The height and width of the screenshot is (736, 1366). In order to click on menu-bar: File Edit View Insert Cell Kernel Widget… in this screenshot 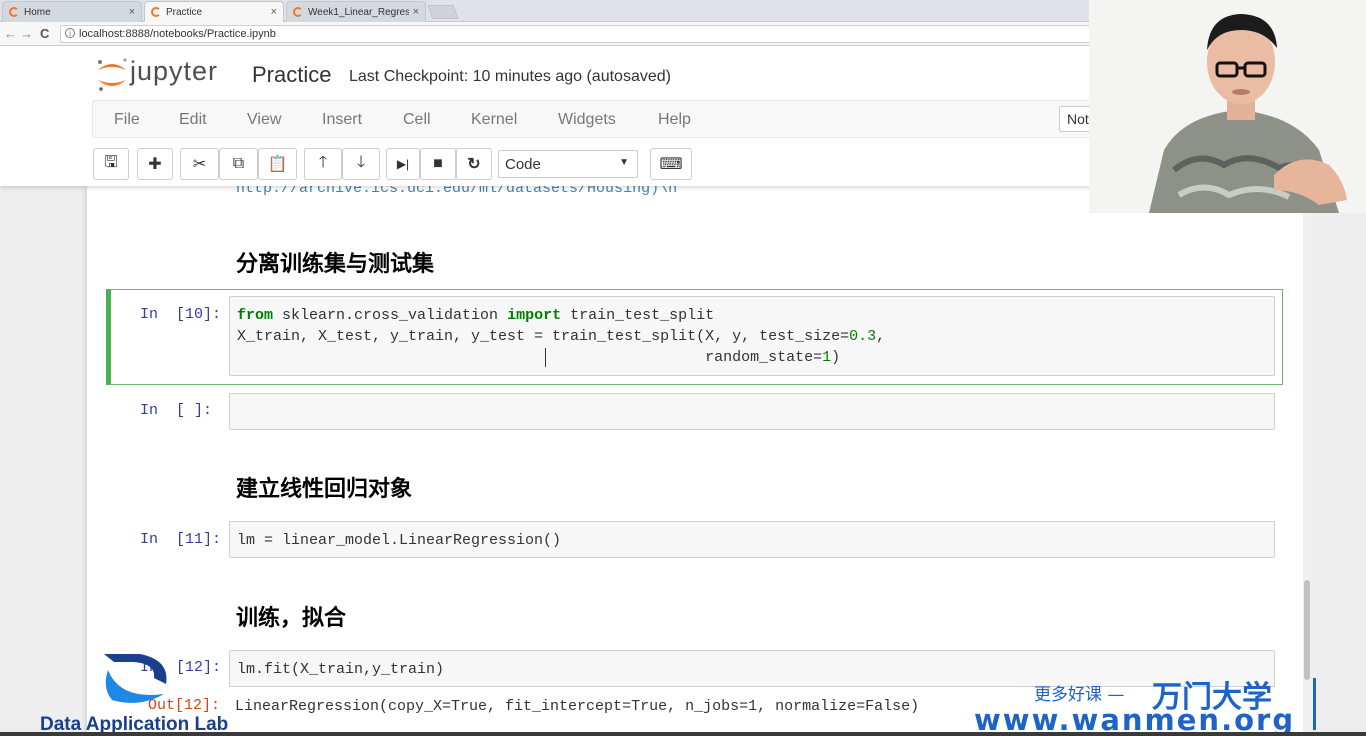, I will do `click(592, 119)`.